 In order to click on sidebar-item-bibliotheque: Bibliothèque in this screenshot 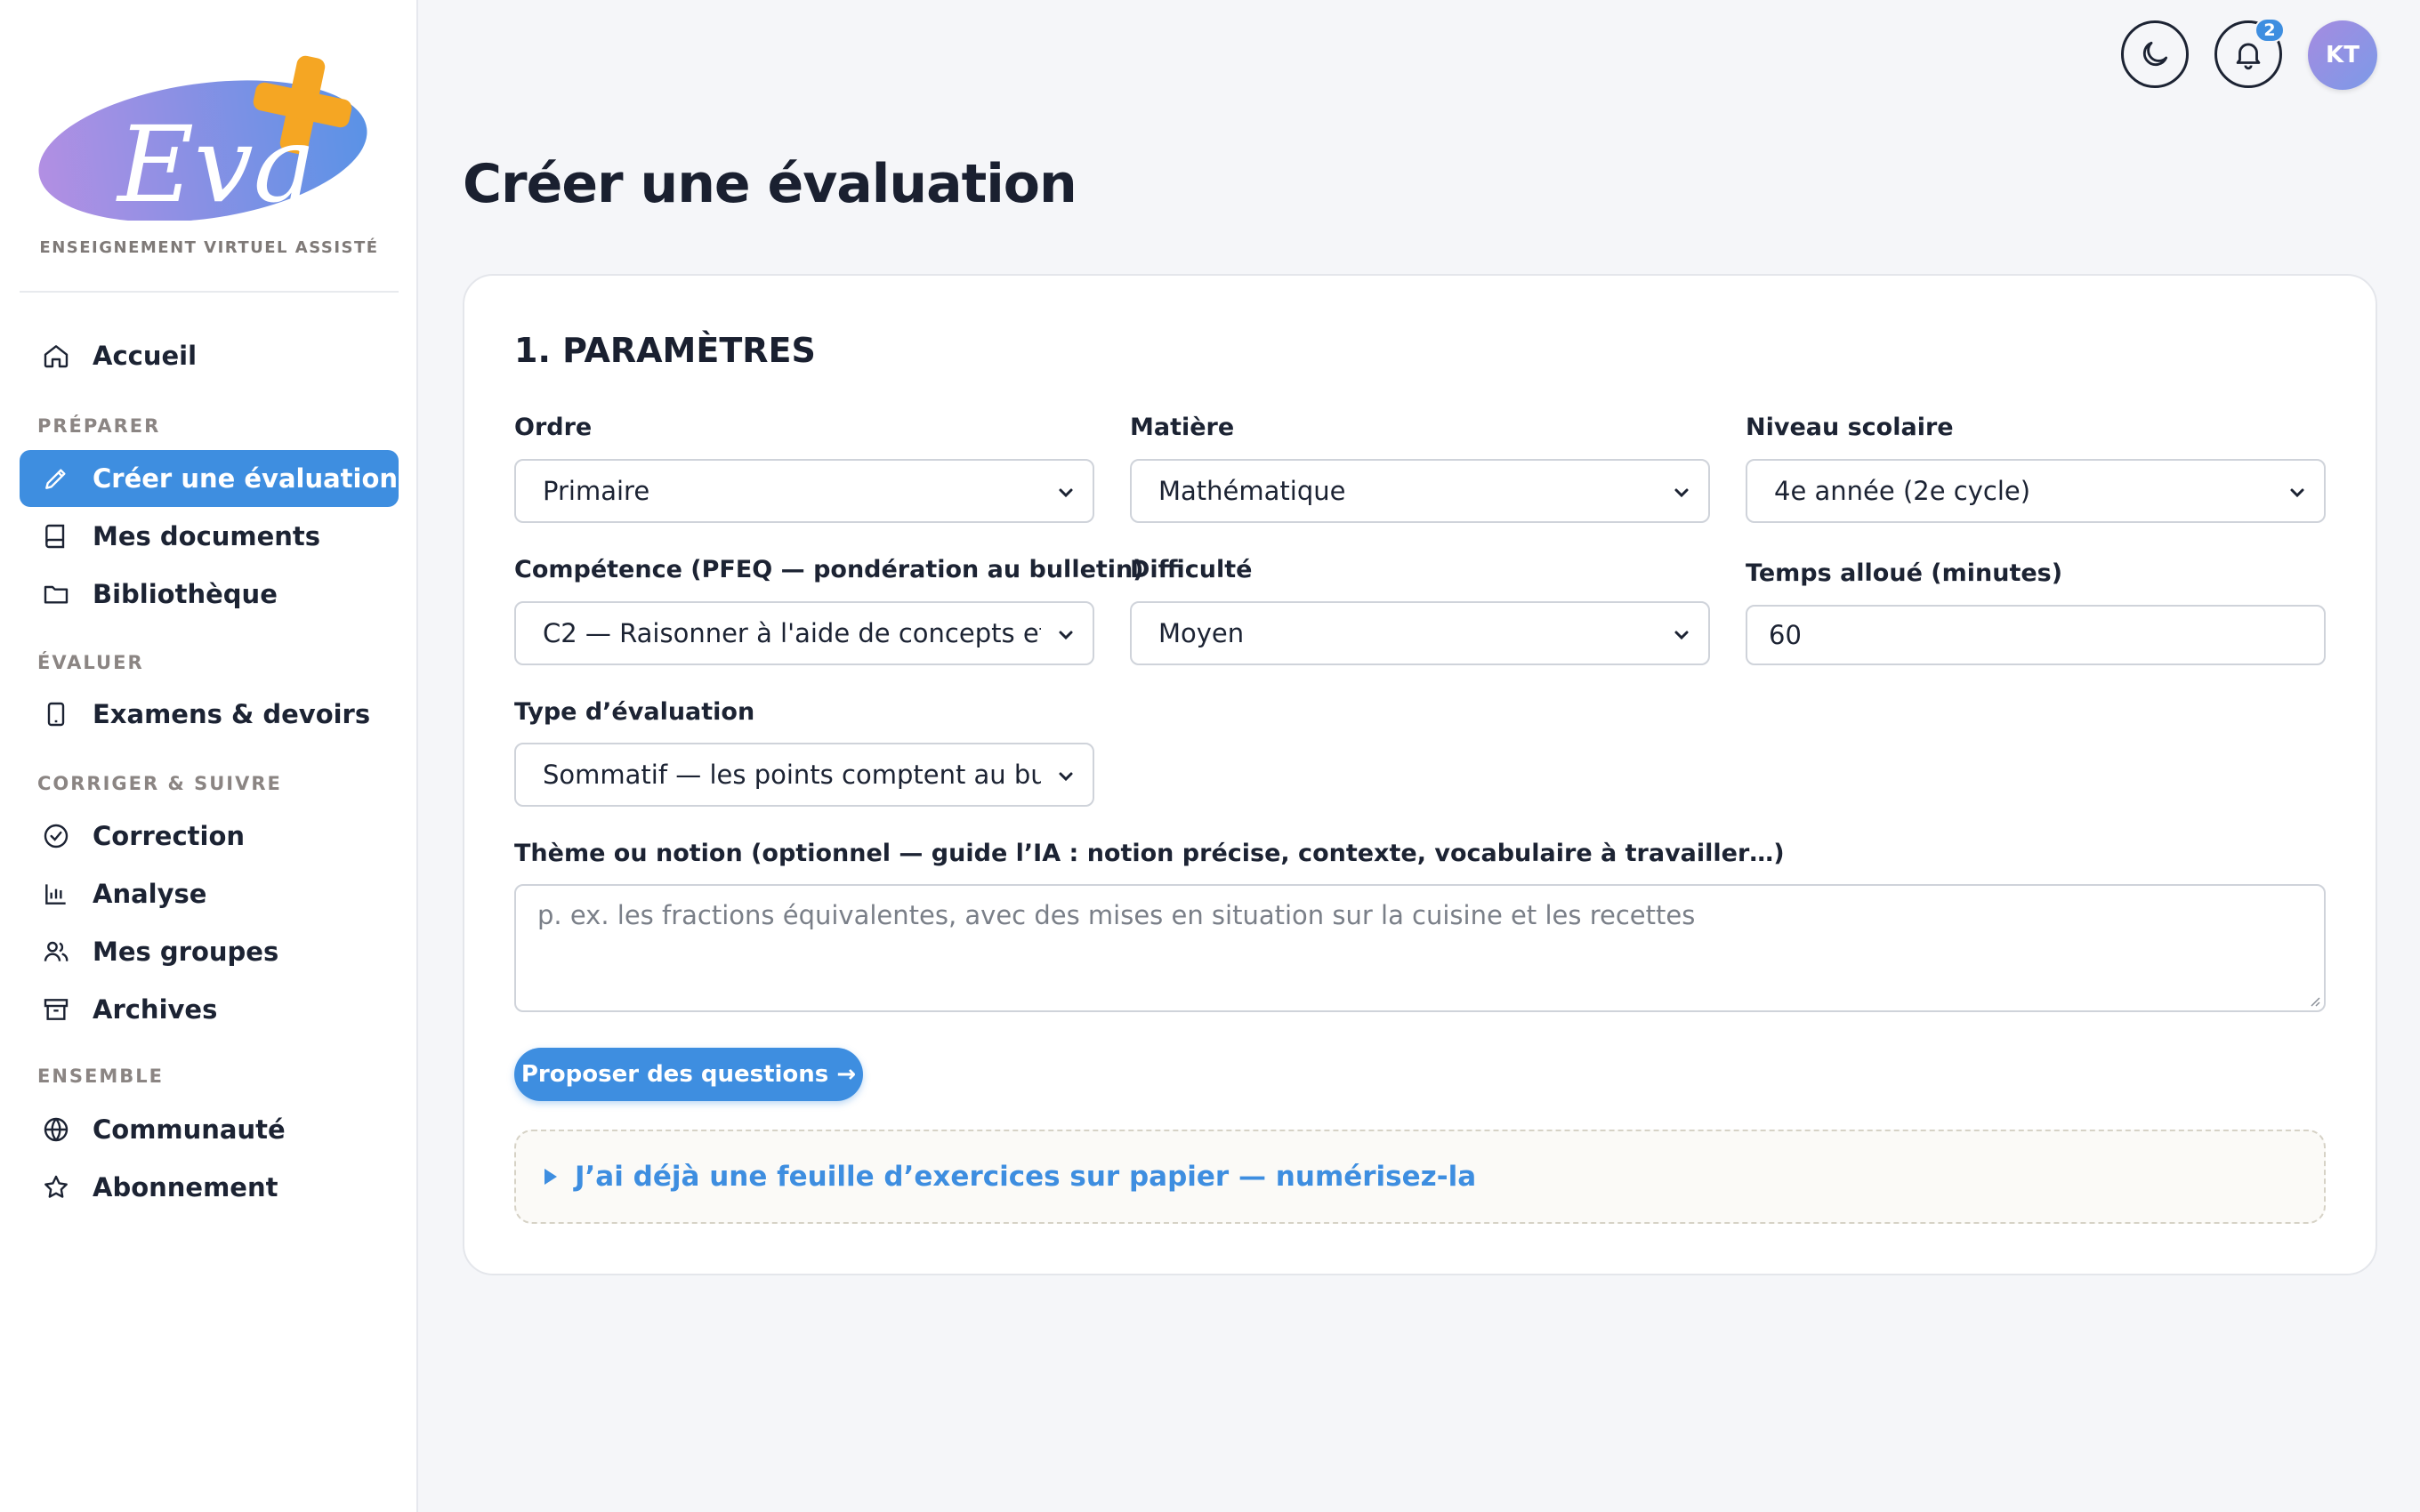, I will do `click(209, 594)`.